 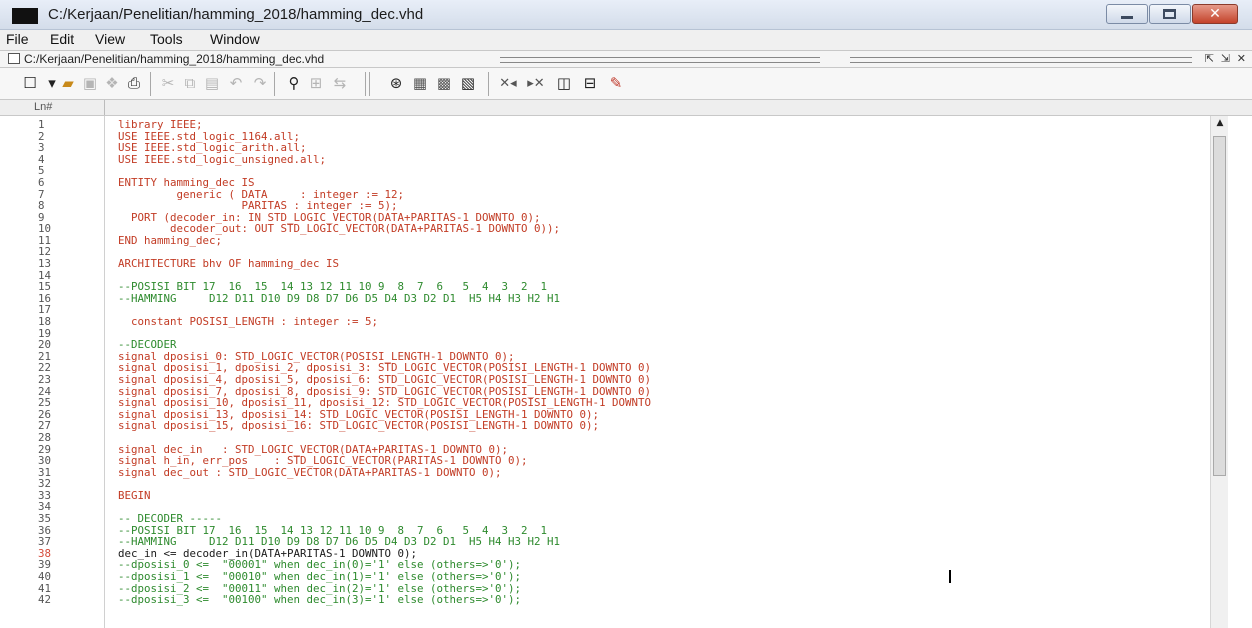 What do you see at coordinates (186, 182) in the screenshot?
I see `code-text: ENTITY hamming_dec IS` at bounding box center [186, 182].